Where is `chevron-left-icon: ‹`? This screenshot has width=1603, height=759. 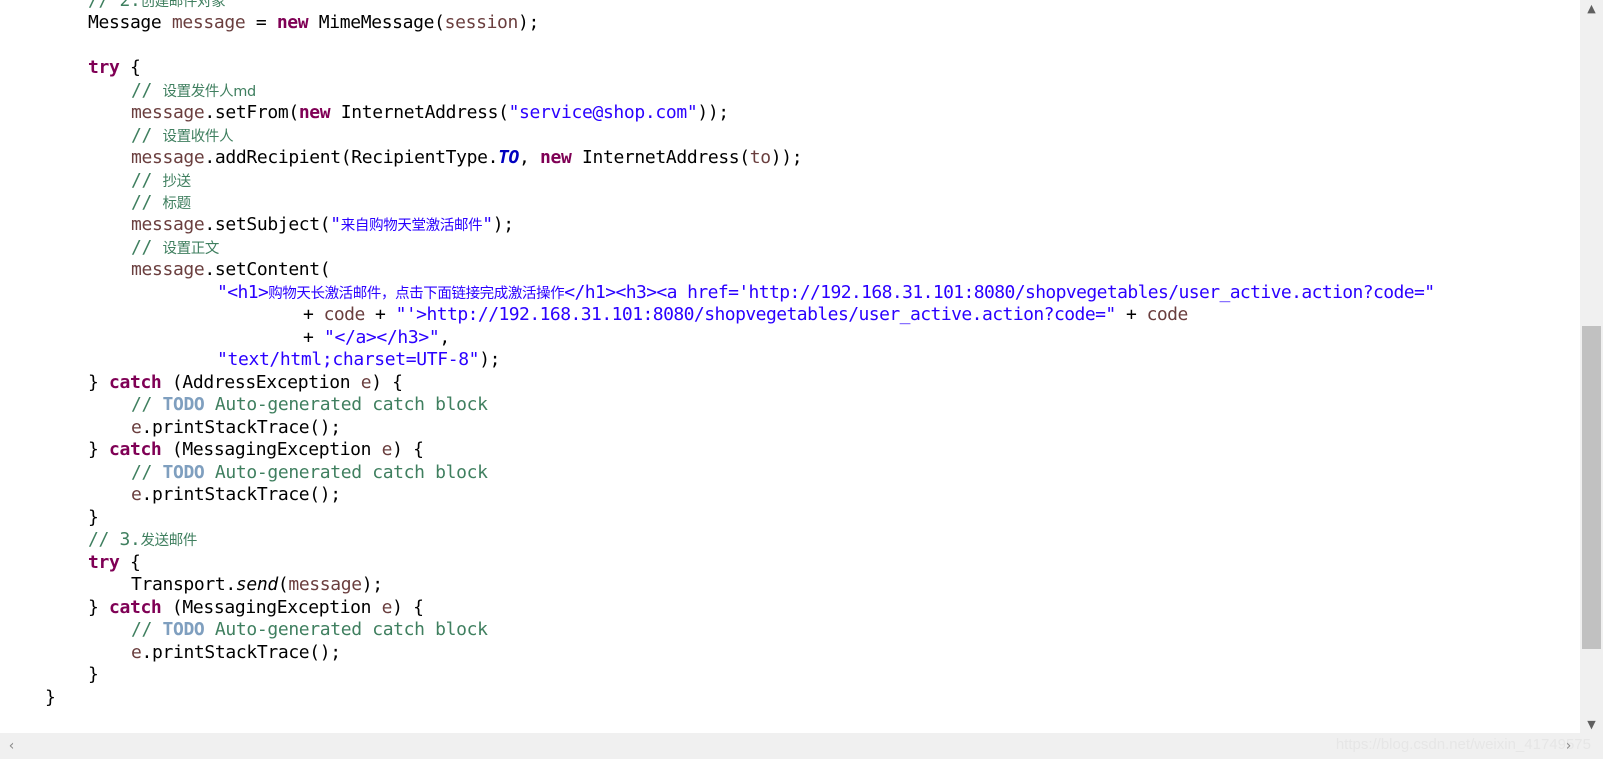 chevron-left-icon: ‹ is located at coordinates (11, 746).